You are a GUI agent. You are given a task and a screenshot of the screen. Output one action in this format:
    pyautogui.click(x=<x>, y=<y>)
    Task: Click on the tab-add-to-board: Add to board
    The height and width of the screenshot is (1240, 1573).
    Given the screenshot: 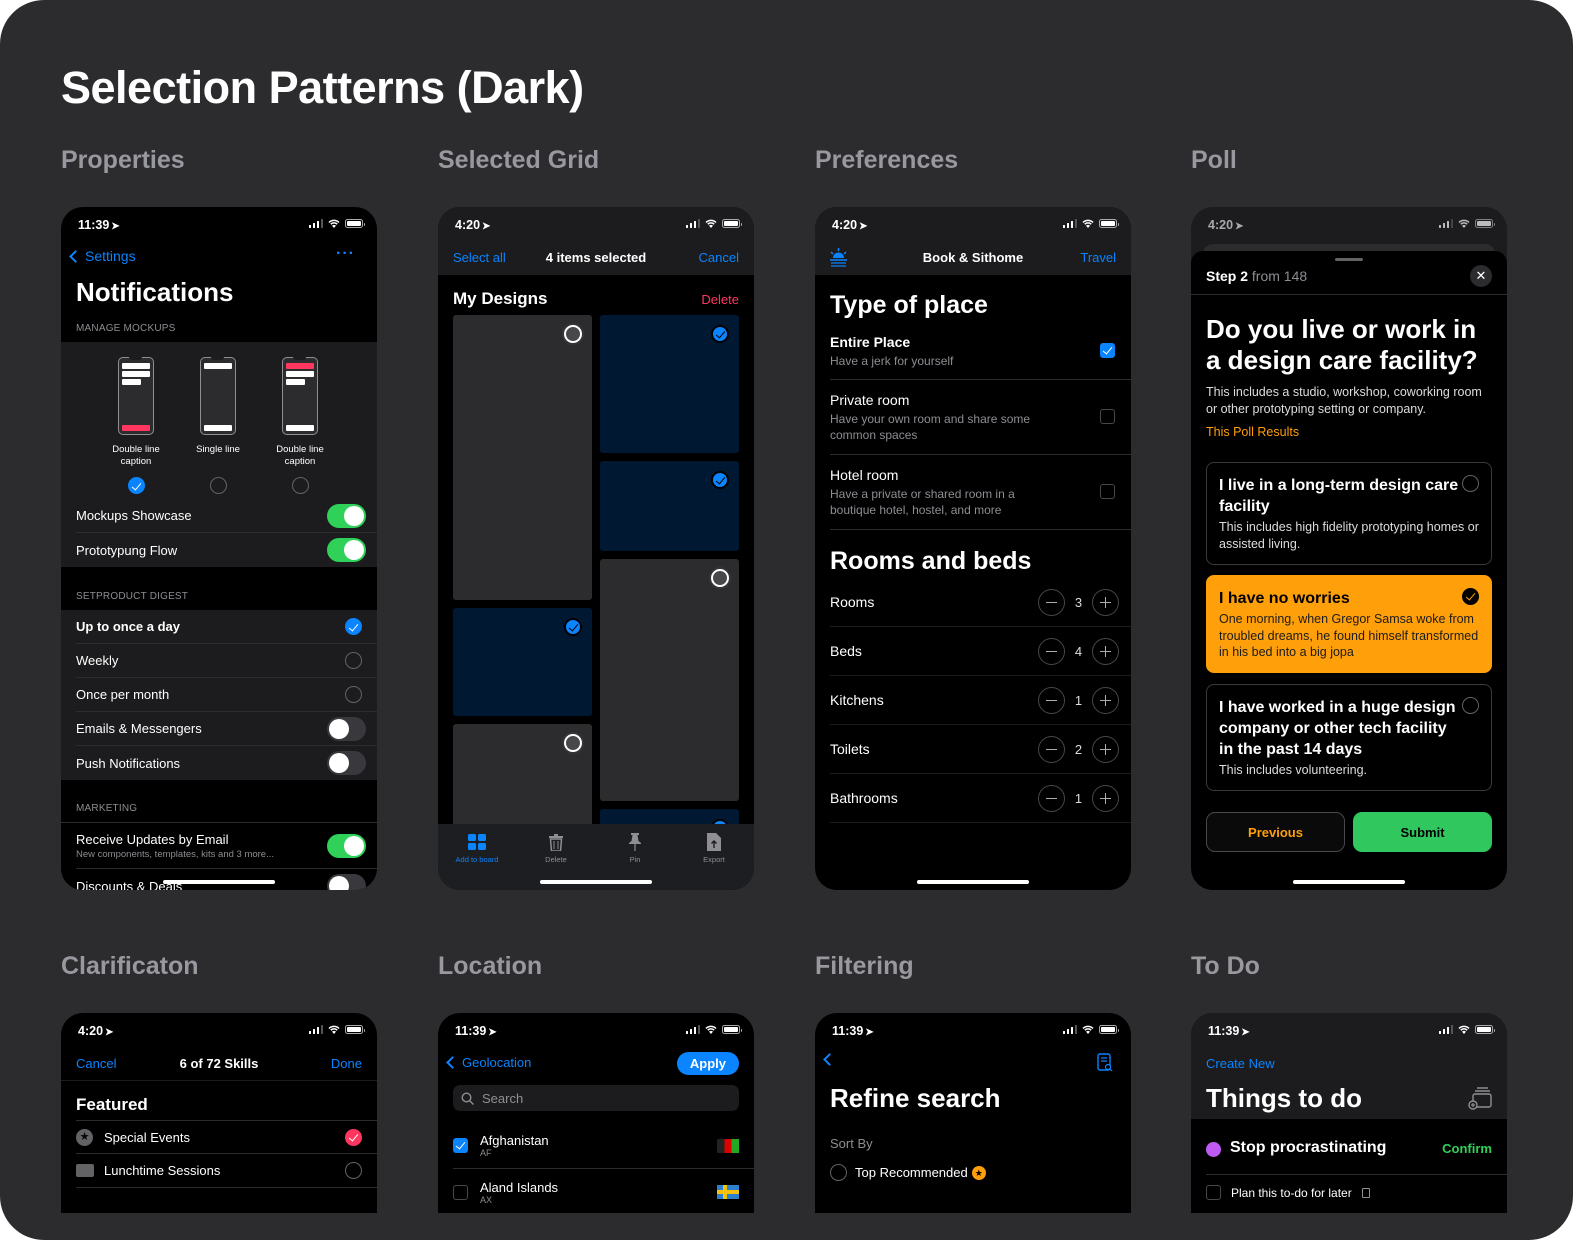 What is the action you would take?
    pyautogui.click(x=477, y=848)
    